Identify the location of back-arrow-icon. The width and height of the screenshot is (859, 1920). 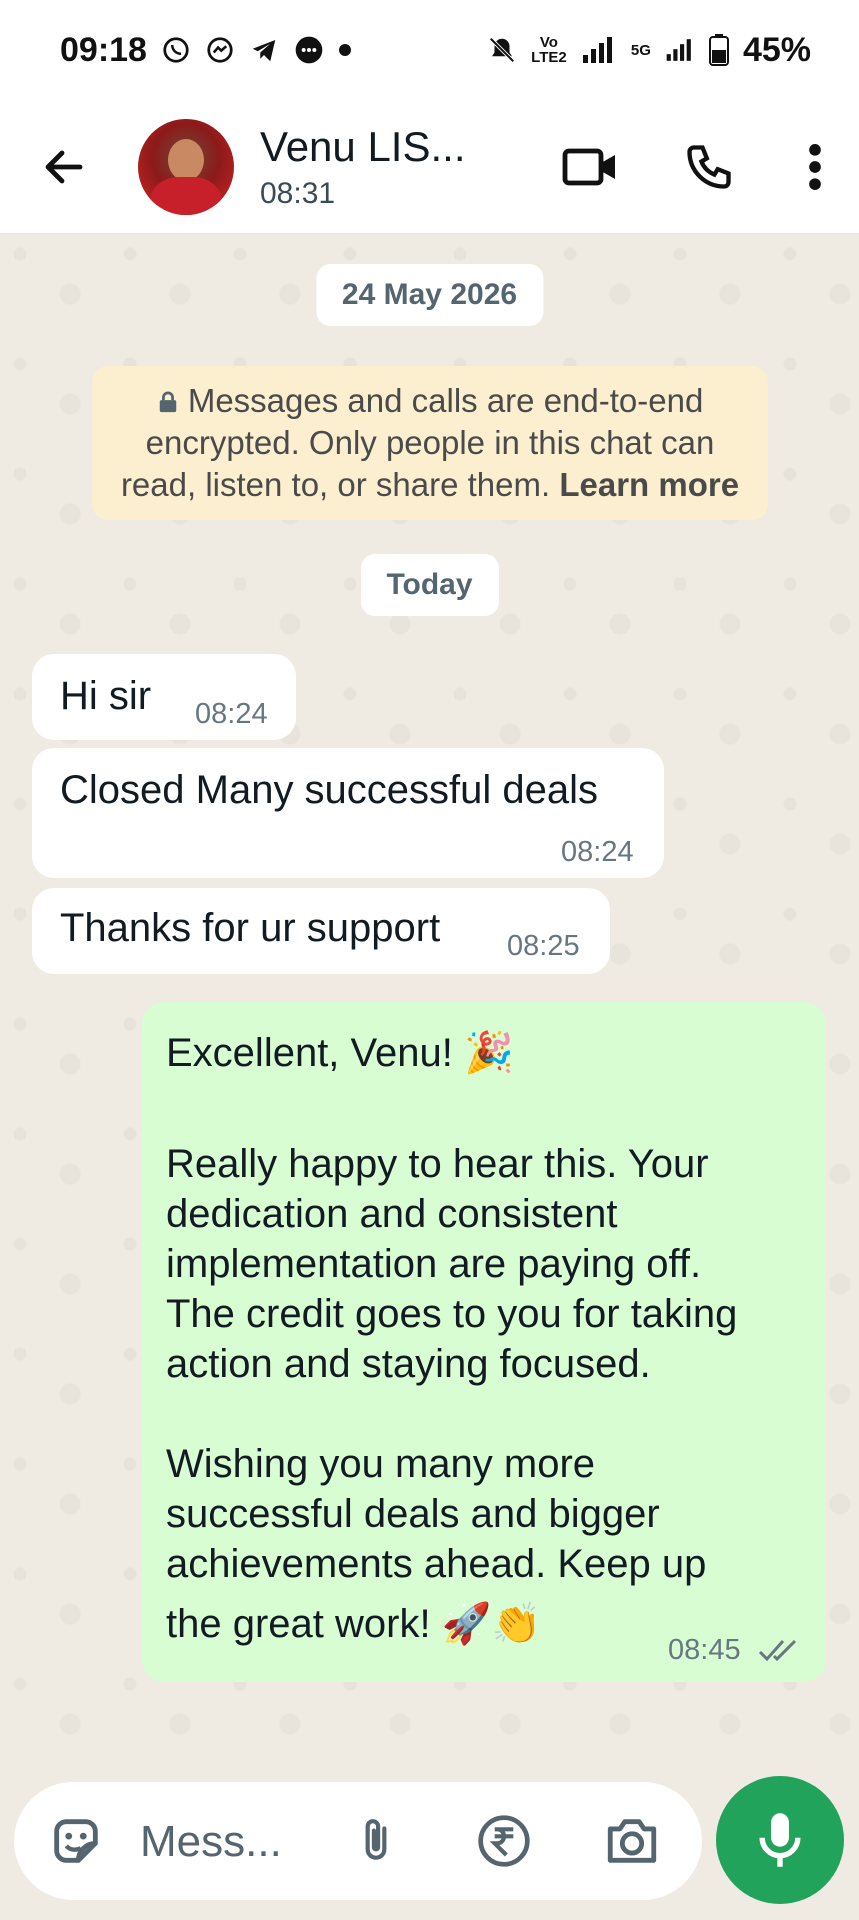
(64, 166).